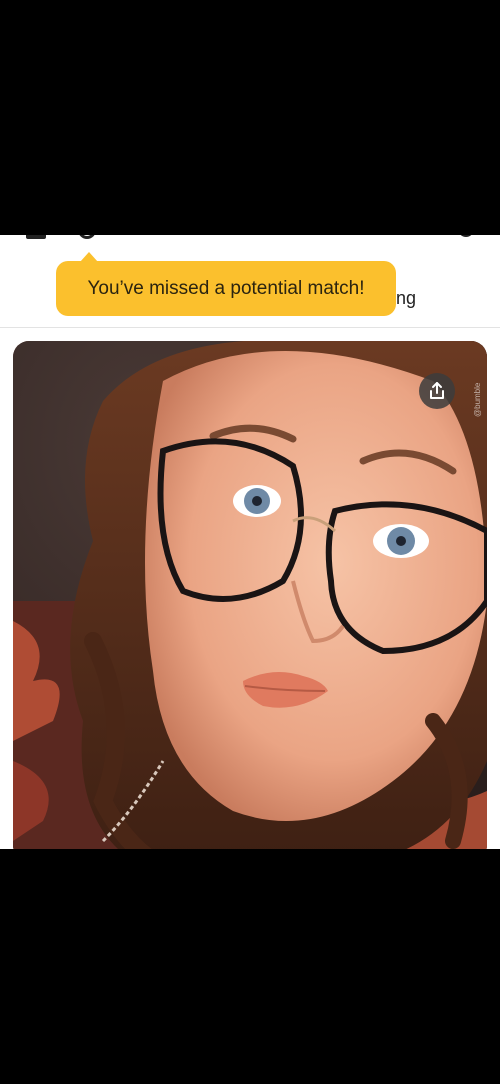 This screenshot has height=1084, width=500. I want to click on tab-label: ng, so click(406, 298).